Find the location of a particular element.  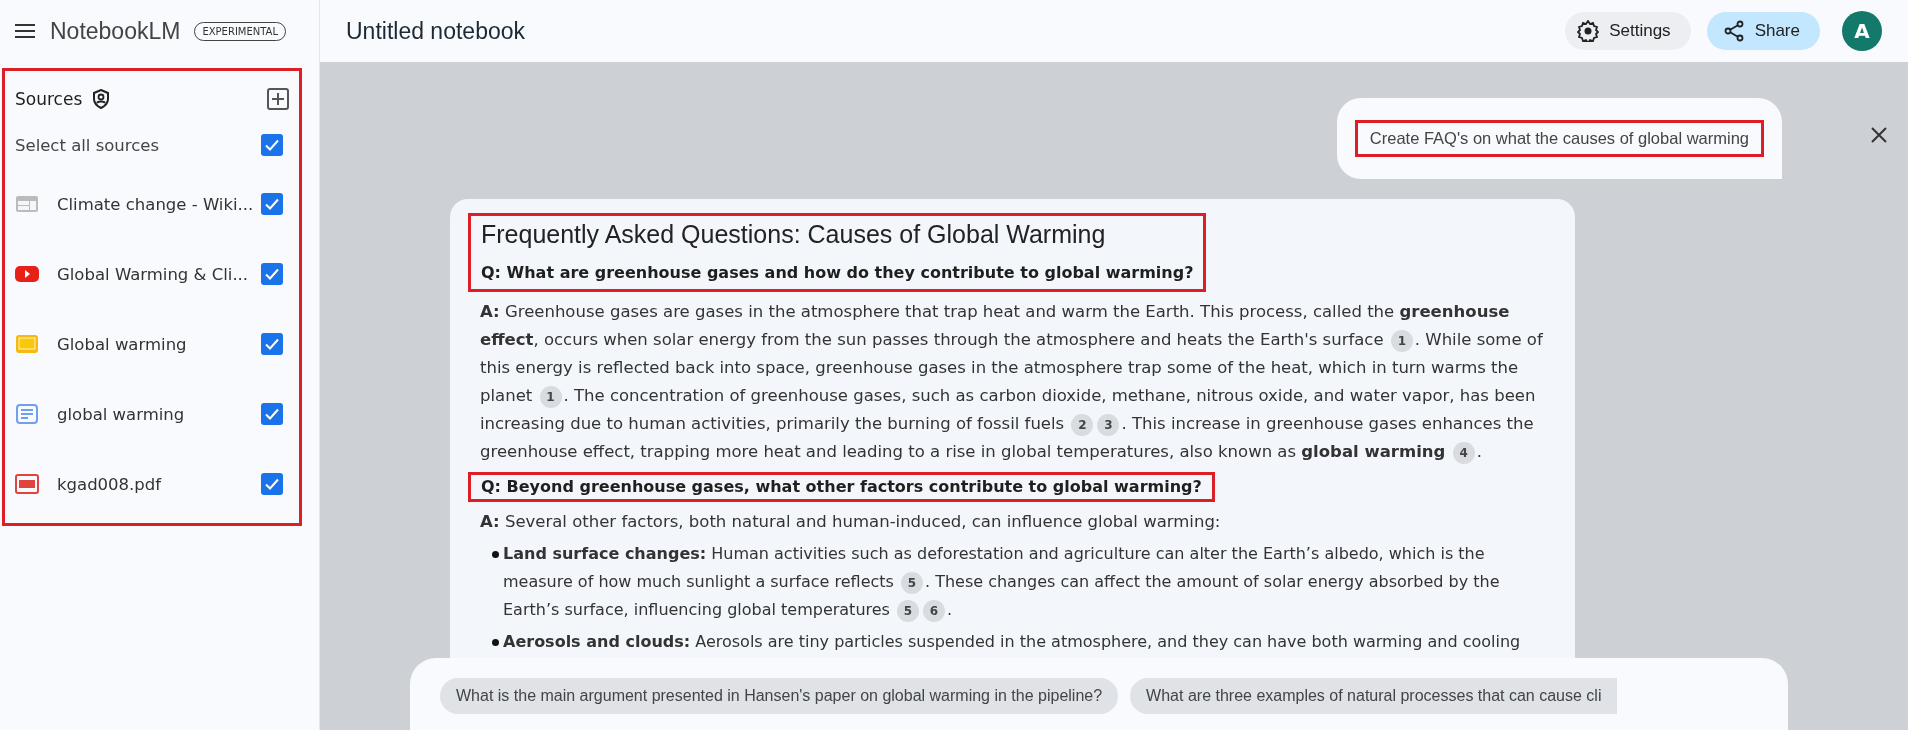

answer-text: A: Several other factors, both natural and human-induced, can influence global warming: is located at coordinates (851, 522).